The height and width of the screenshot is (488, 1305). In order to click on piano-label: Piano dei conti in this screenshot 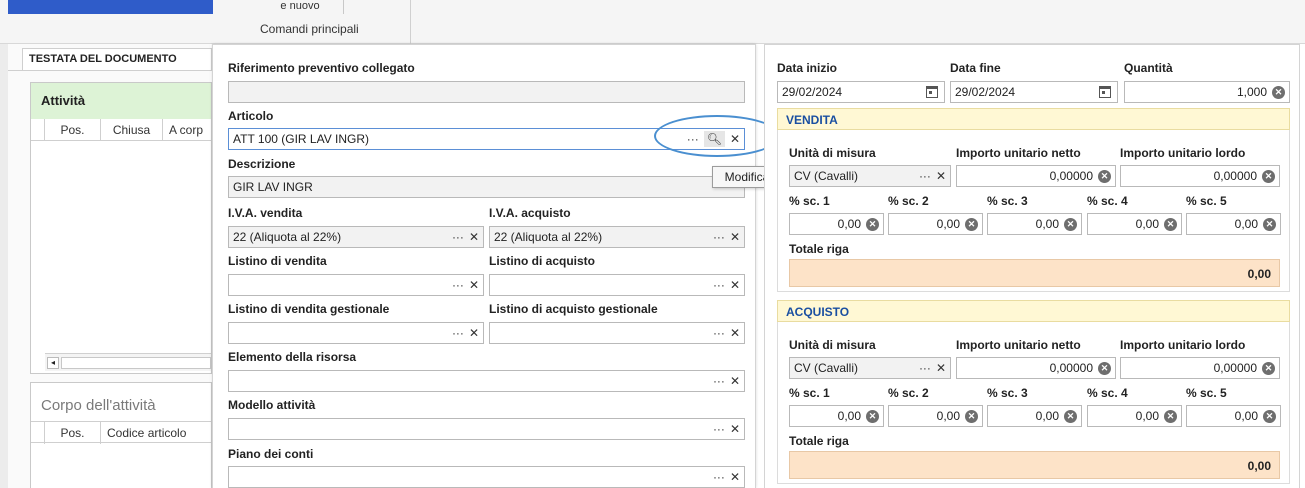, I will do `click(271, 454)`.